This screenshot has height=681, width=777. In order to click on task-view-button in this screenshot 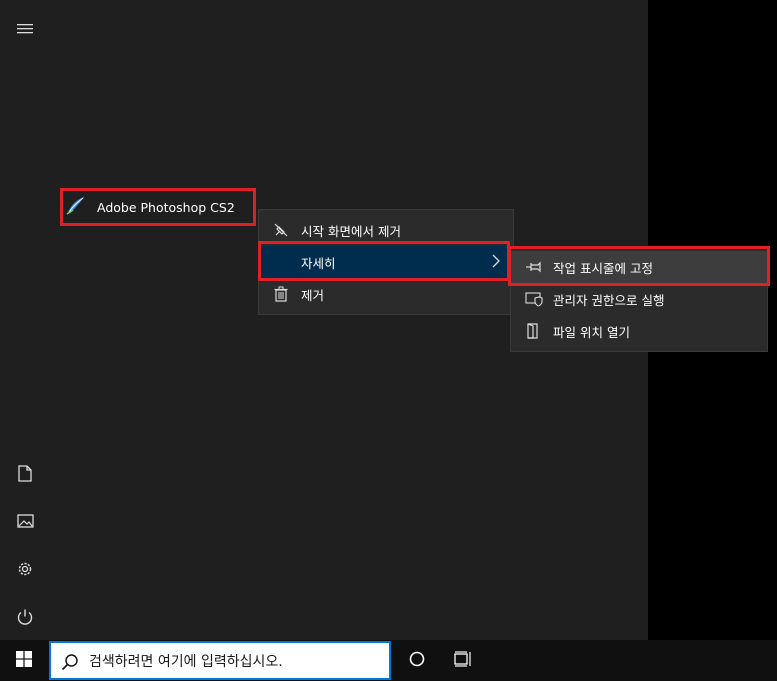, I will do `click(463, 660)`.